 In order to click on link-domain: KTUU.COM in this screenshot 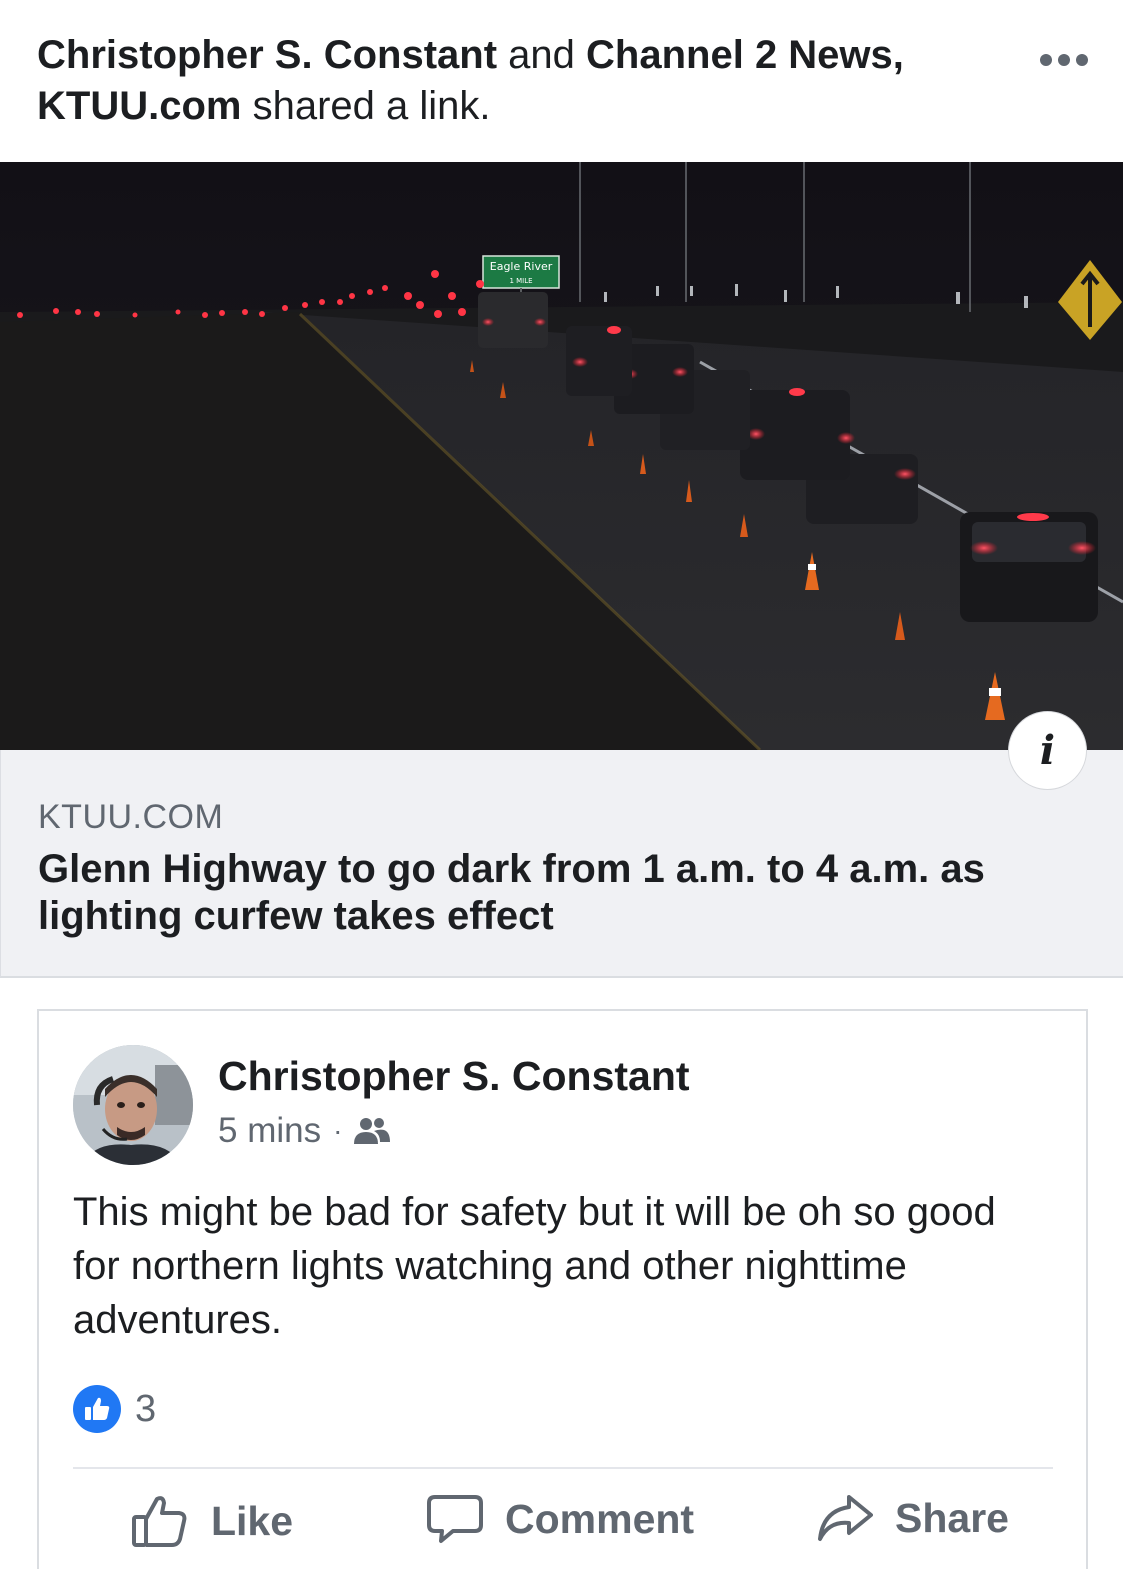, I will do `click(131, 817)`.